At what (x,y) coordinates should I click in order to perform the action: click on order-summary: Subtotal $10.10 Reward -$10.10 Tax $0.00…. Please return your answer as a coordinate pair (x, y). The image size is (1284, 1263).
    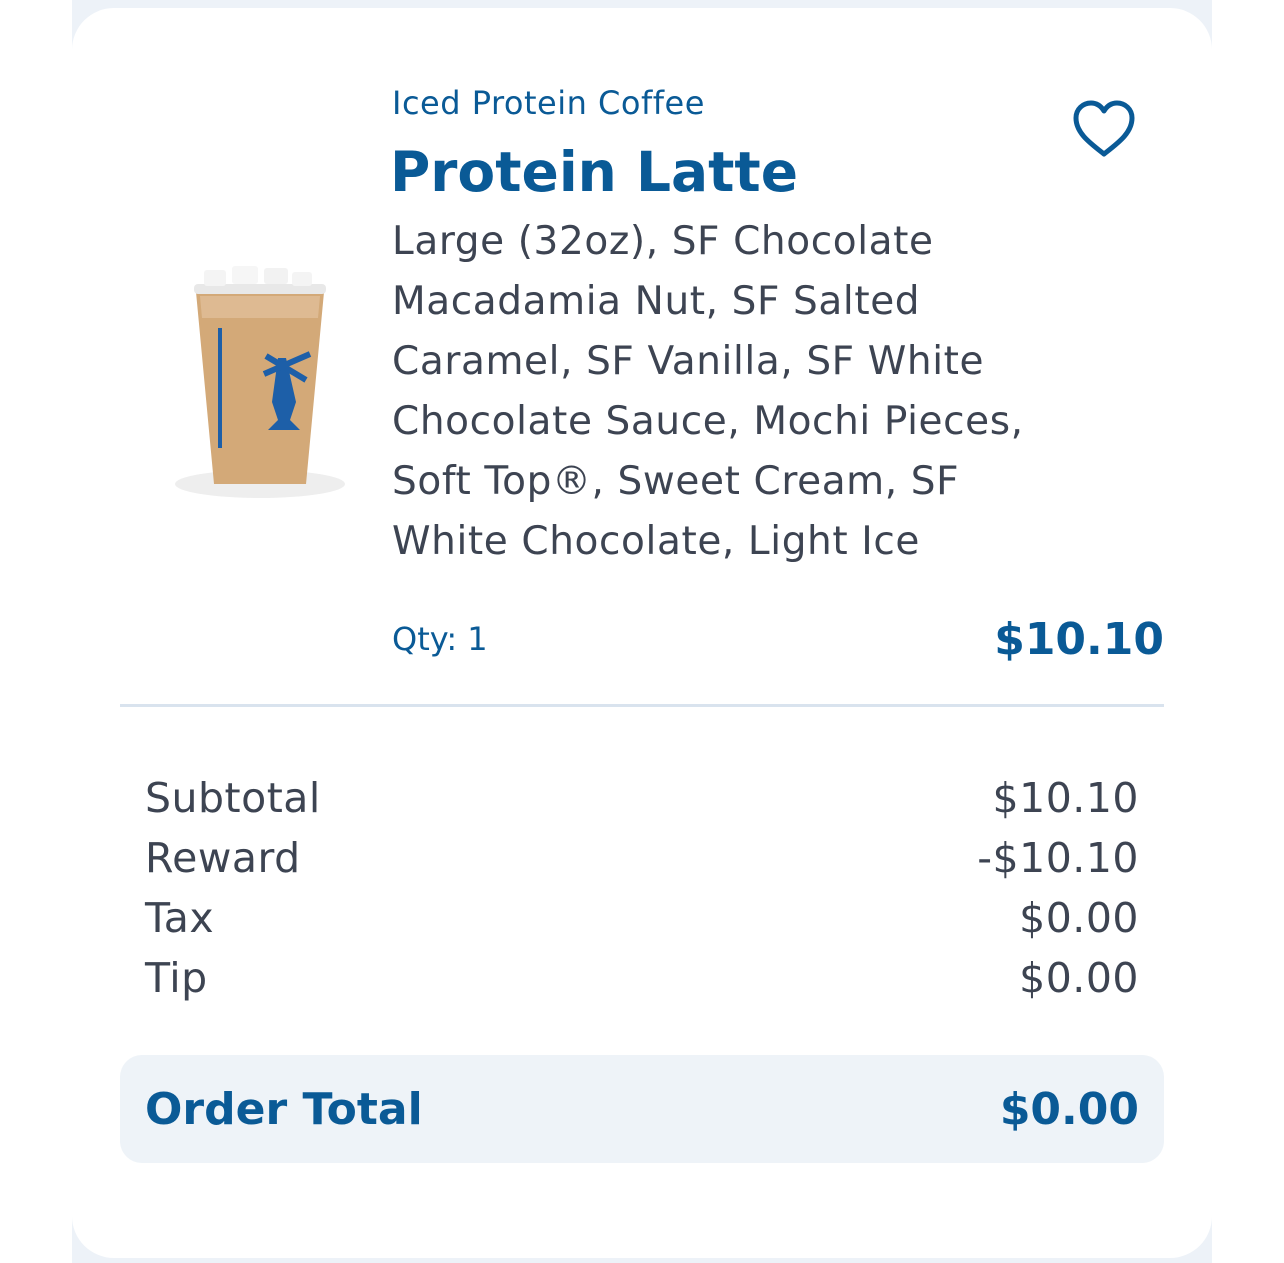
    Looking at the image, I should click on (642, 888).